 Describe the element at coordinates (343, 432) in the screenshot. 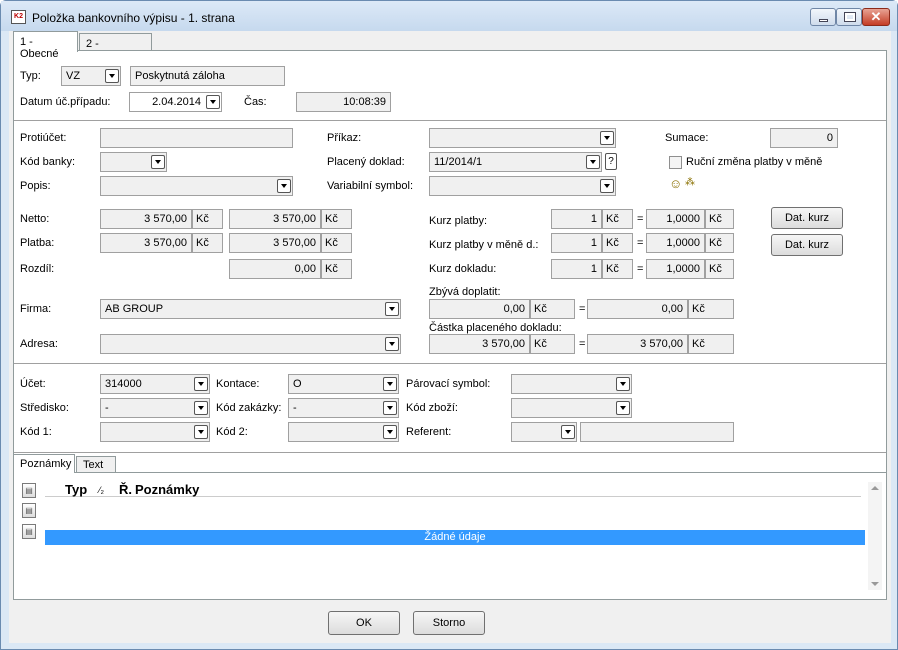

I see `kod2-dropdown` at that location.